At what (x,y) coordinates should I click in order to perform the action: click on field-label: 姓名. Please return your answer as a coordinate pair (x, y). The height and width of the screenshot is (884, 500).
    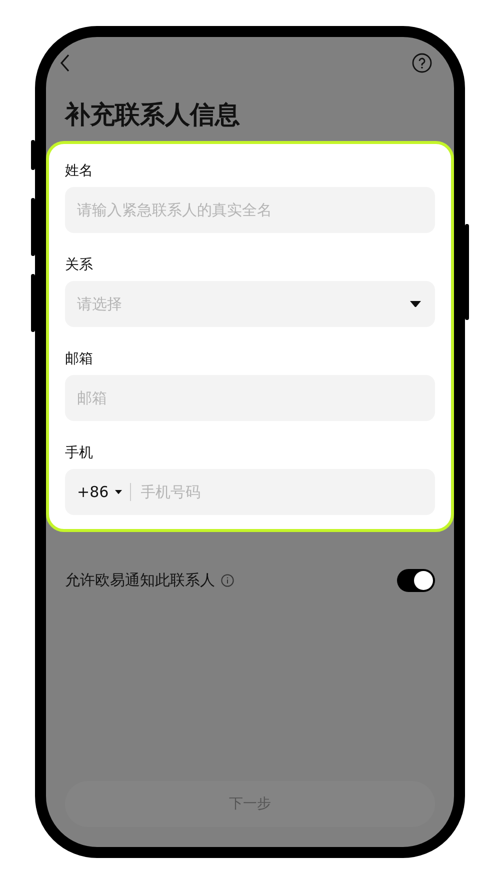
    Looking at the image, I should click on (79, 171).